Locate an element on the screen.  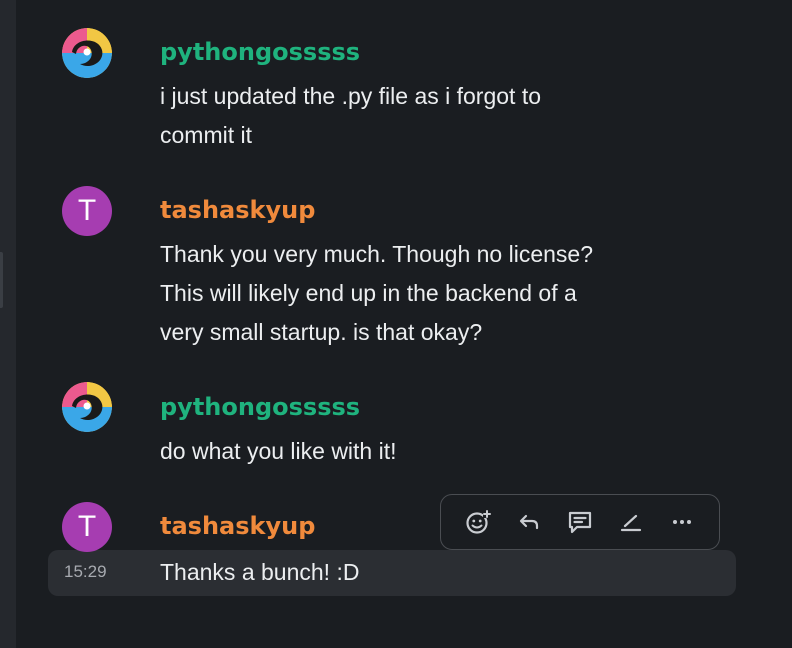
more-options-icon is located at coordinates (681, 522).